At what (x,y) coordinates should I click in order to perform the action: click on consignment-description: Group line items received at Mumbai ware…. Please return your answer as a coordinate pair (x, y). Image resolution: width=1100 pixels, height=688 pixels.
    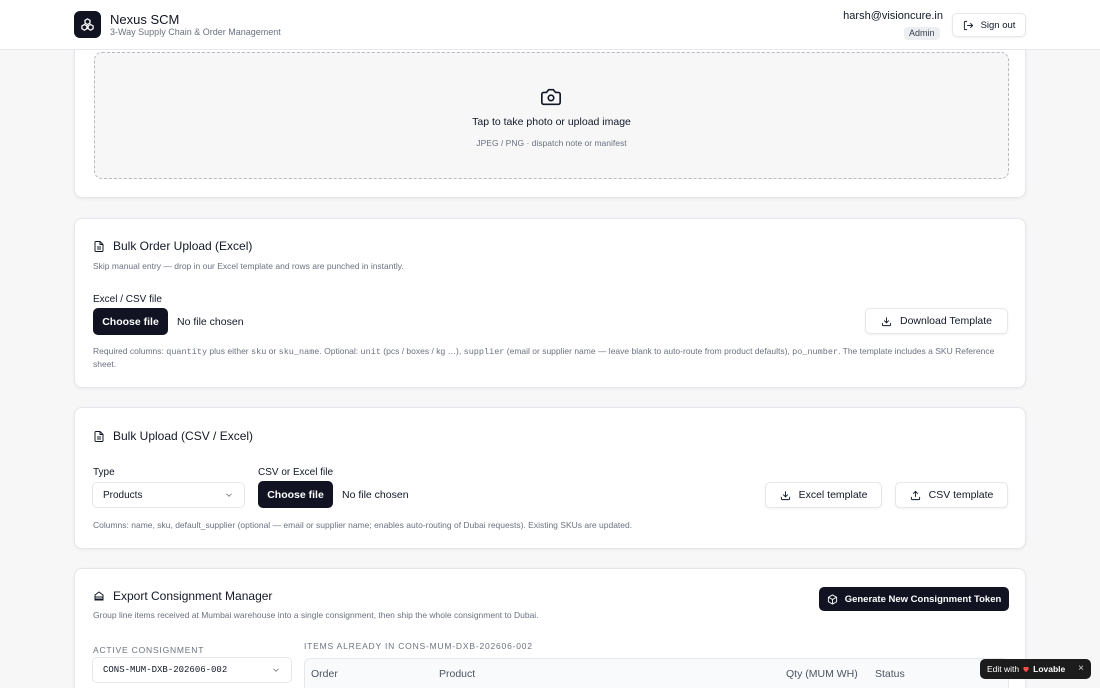
    Looking at the image, I should click on (316, 615).